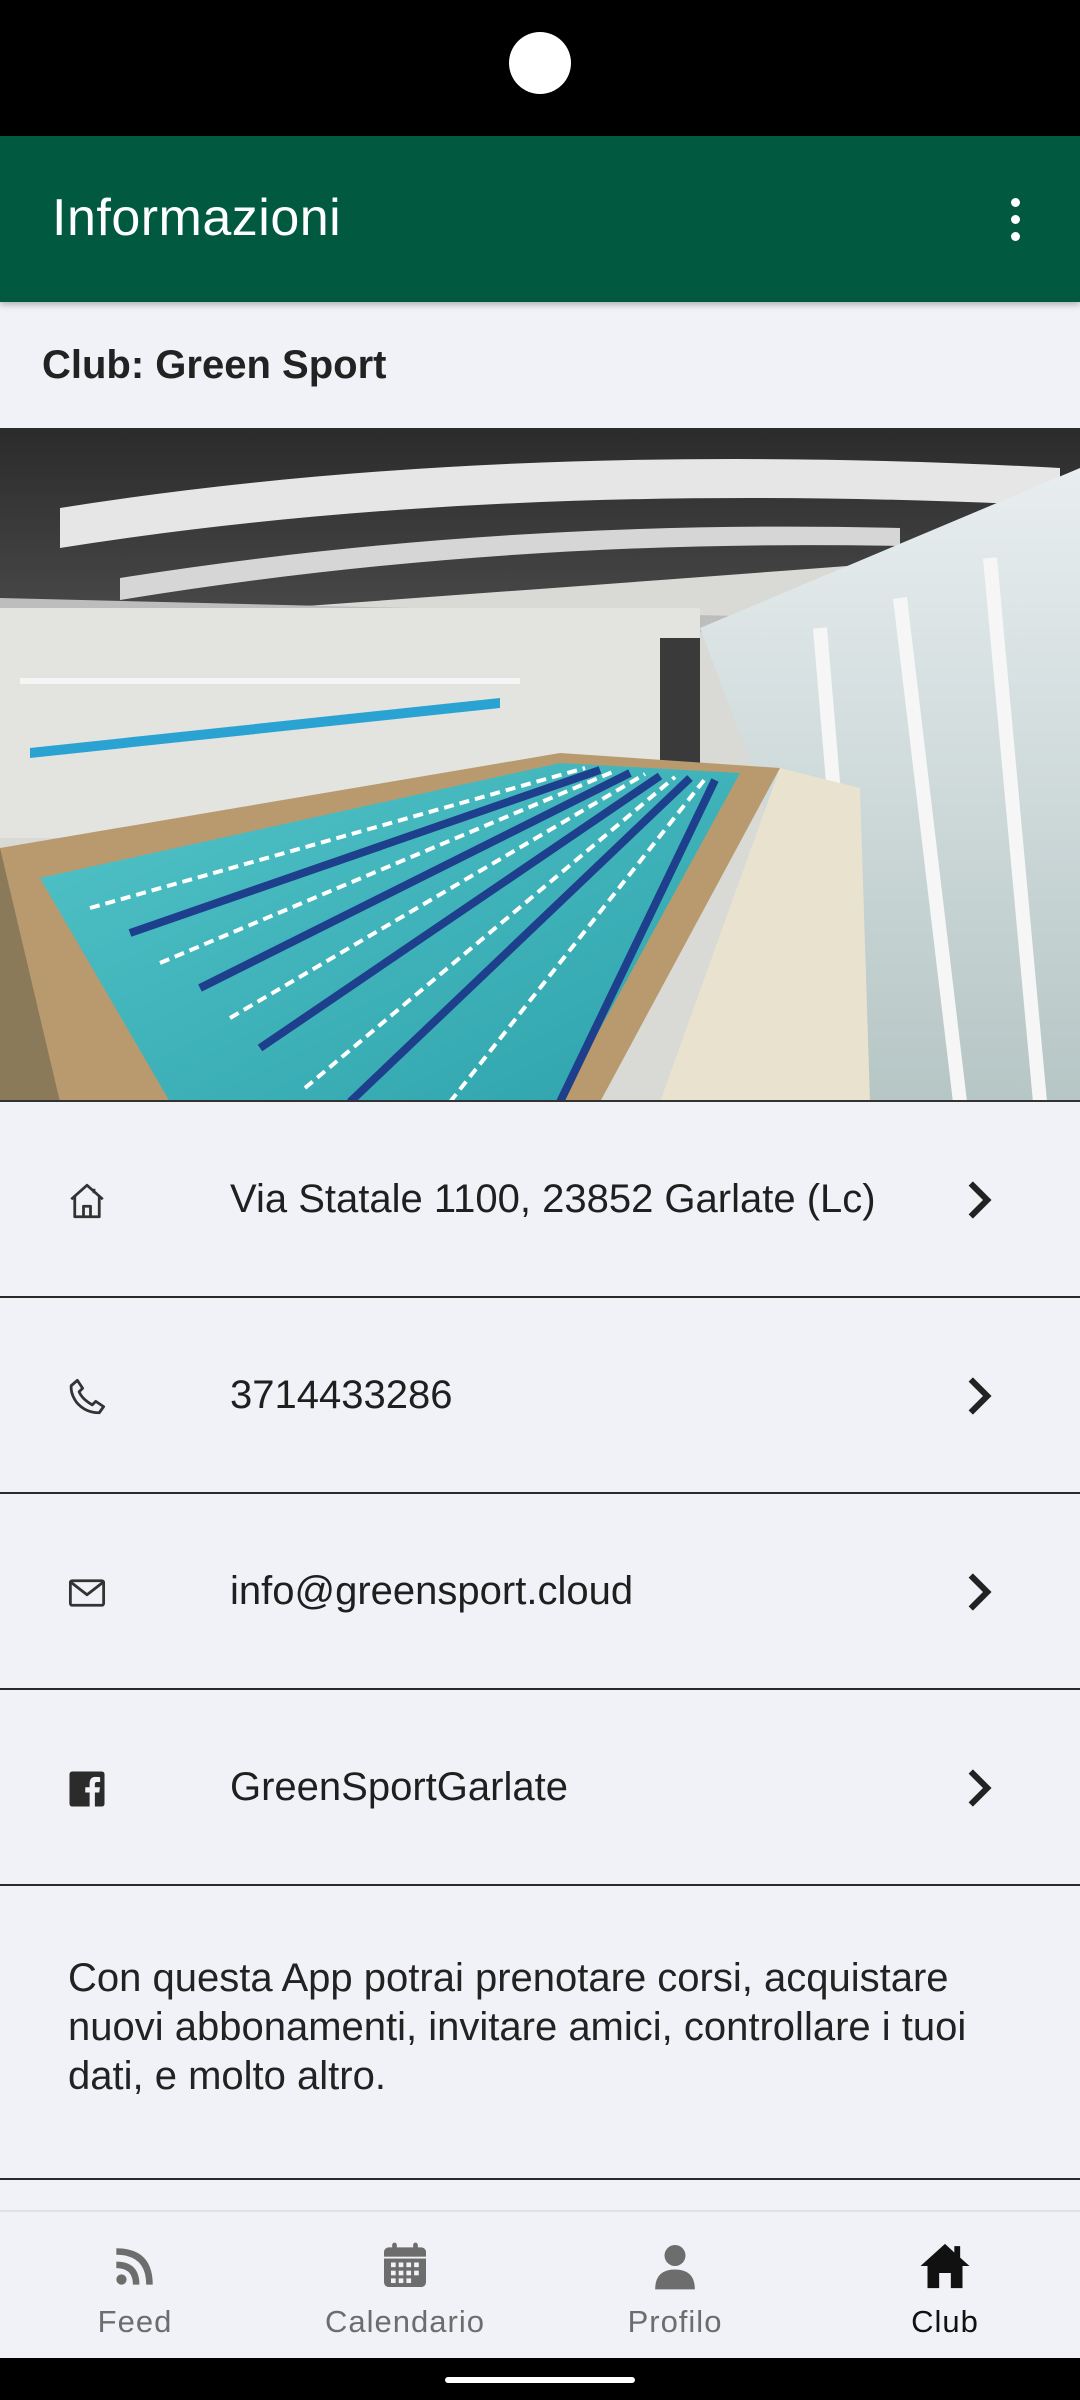 This screenshot has width=1080, height=2400. Describe the element at coordinates (341, 1394) in the screenshot. I see `phone-text: 3714433286` at that location.